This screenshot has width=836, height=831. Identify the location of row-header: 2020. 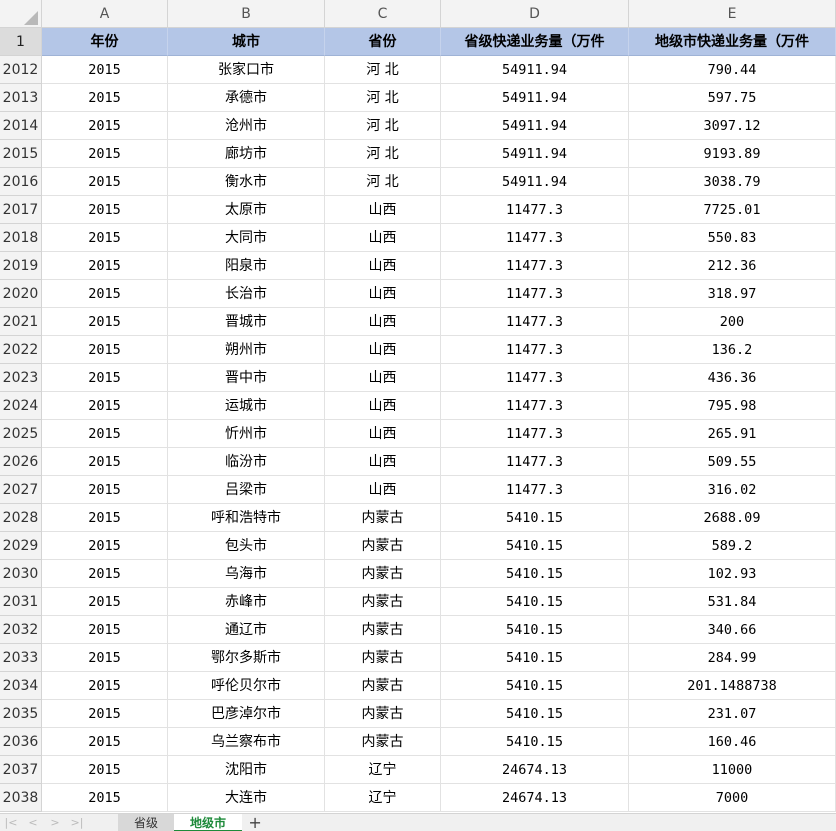
(21, 294).